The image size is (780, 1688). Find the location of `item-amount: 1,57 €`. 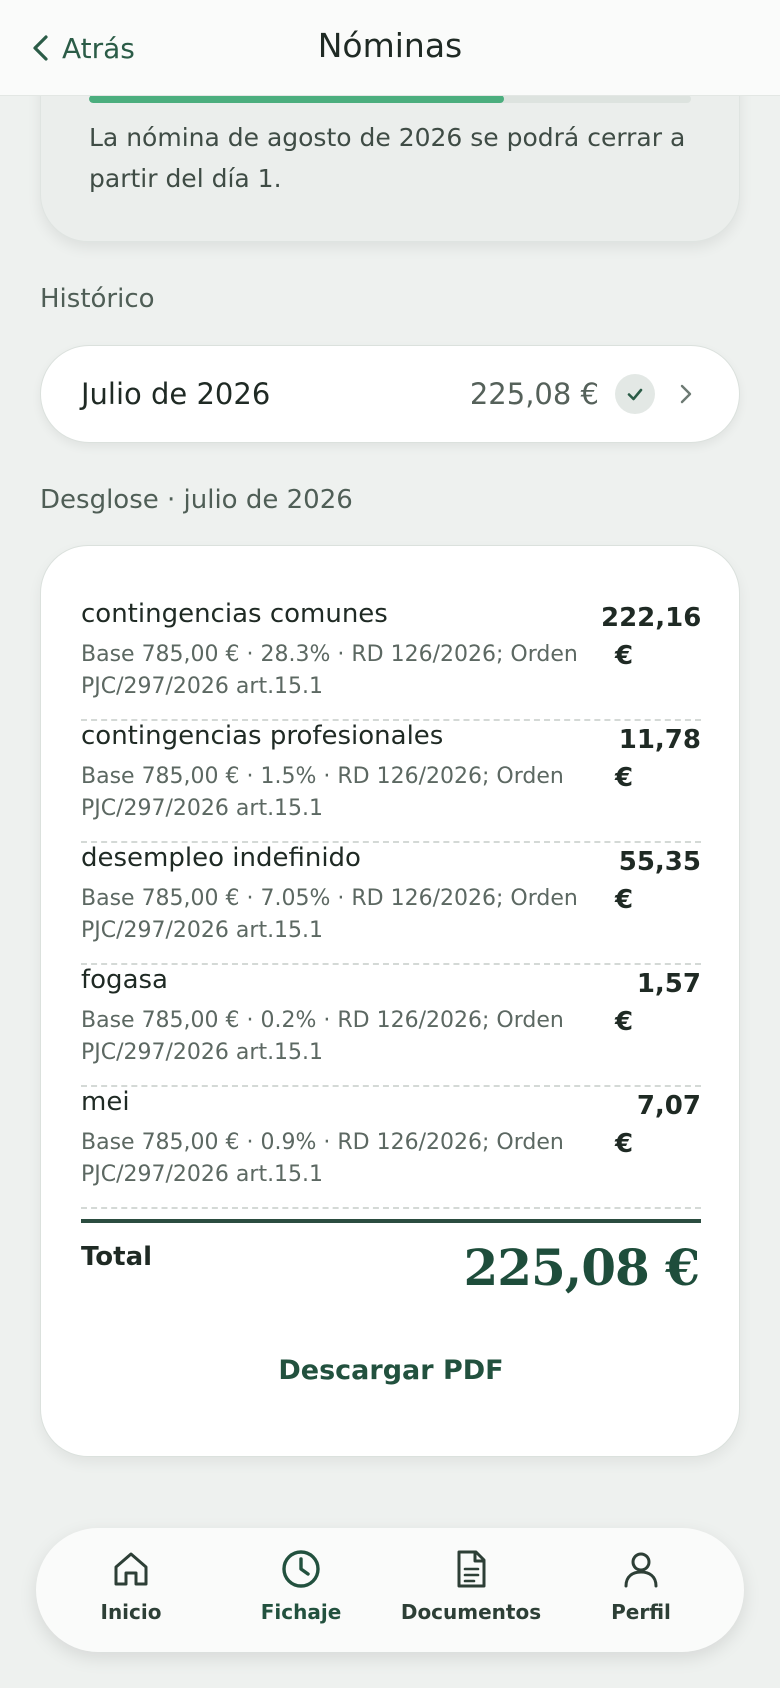

item-amount: 1,57 € is located at coordinates (658, 1003).